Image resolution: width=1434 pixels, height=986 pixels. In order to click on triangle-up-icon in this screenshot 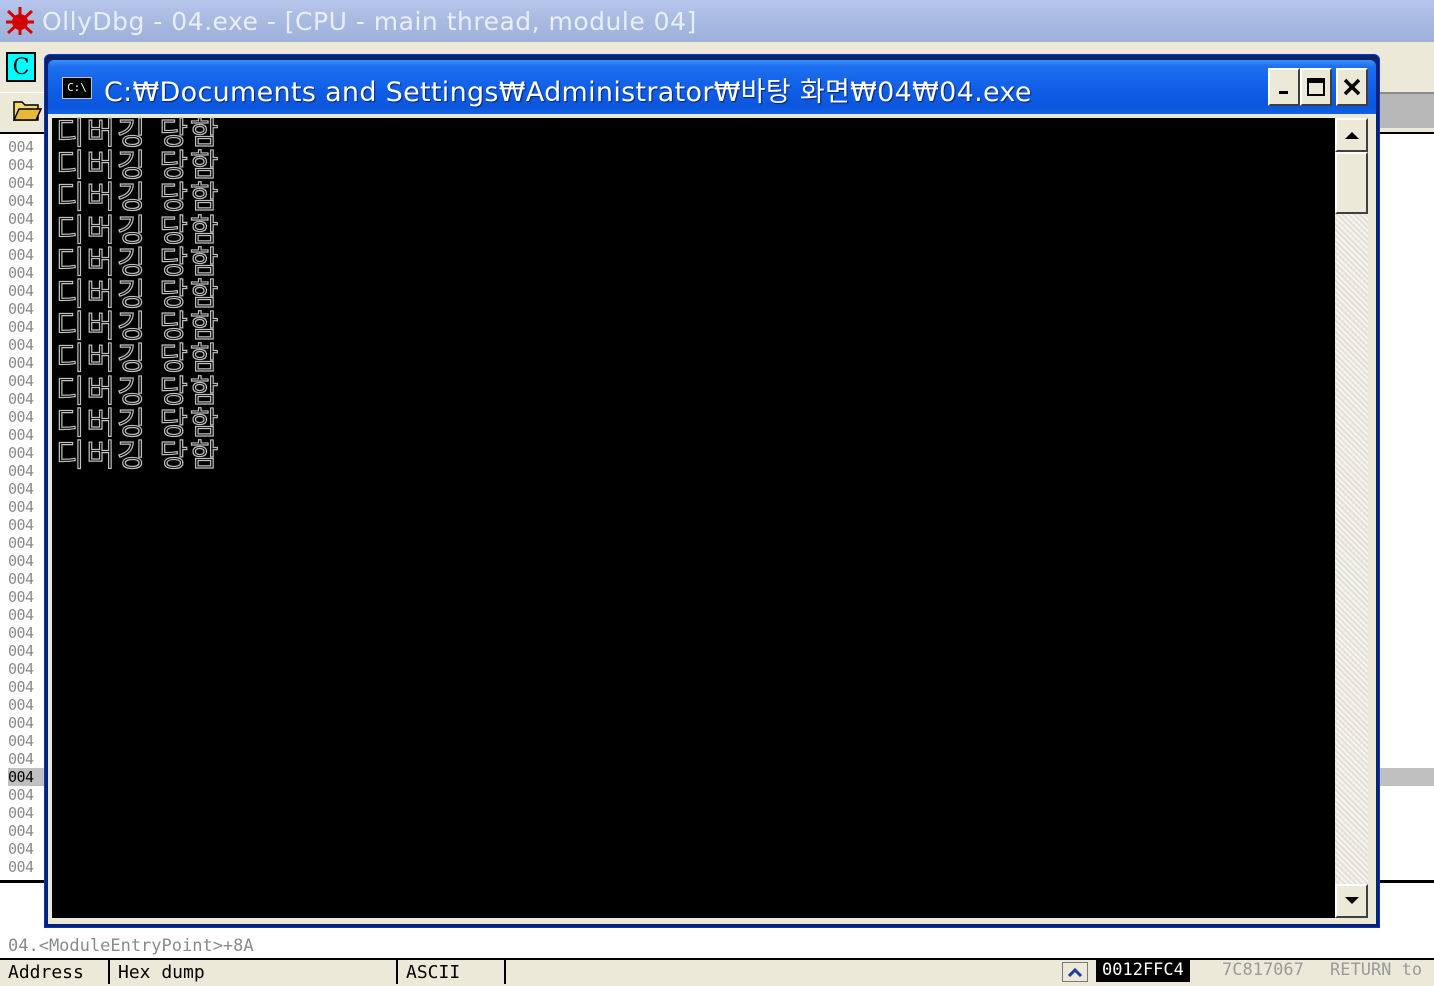, I will do `click(1351, 135)`.